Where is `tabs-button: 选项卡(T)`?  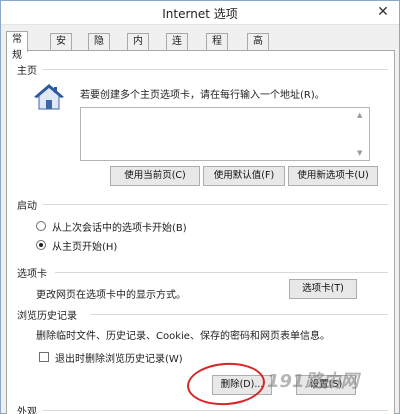
tabs-button: 选项卡(T) is located at coordinates (323, 289).